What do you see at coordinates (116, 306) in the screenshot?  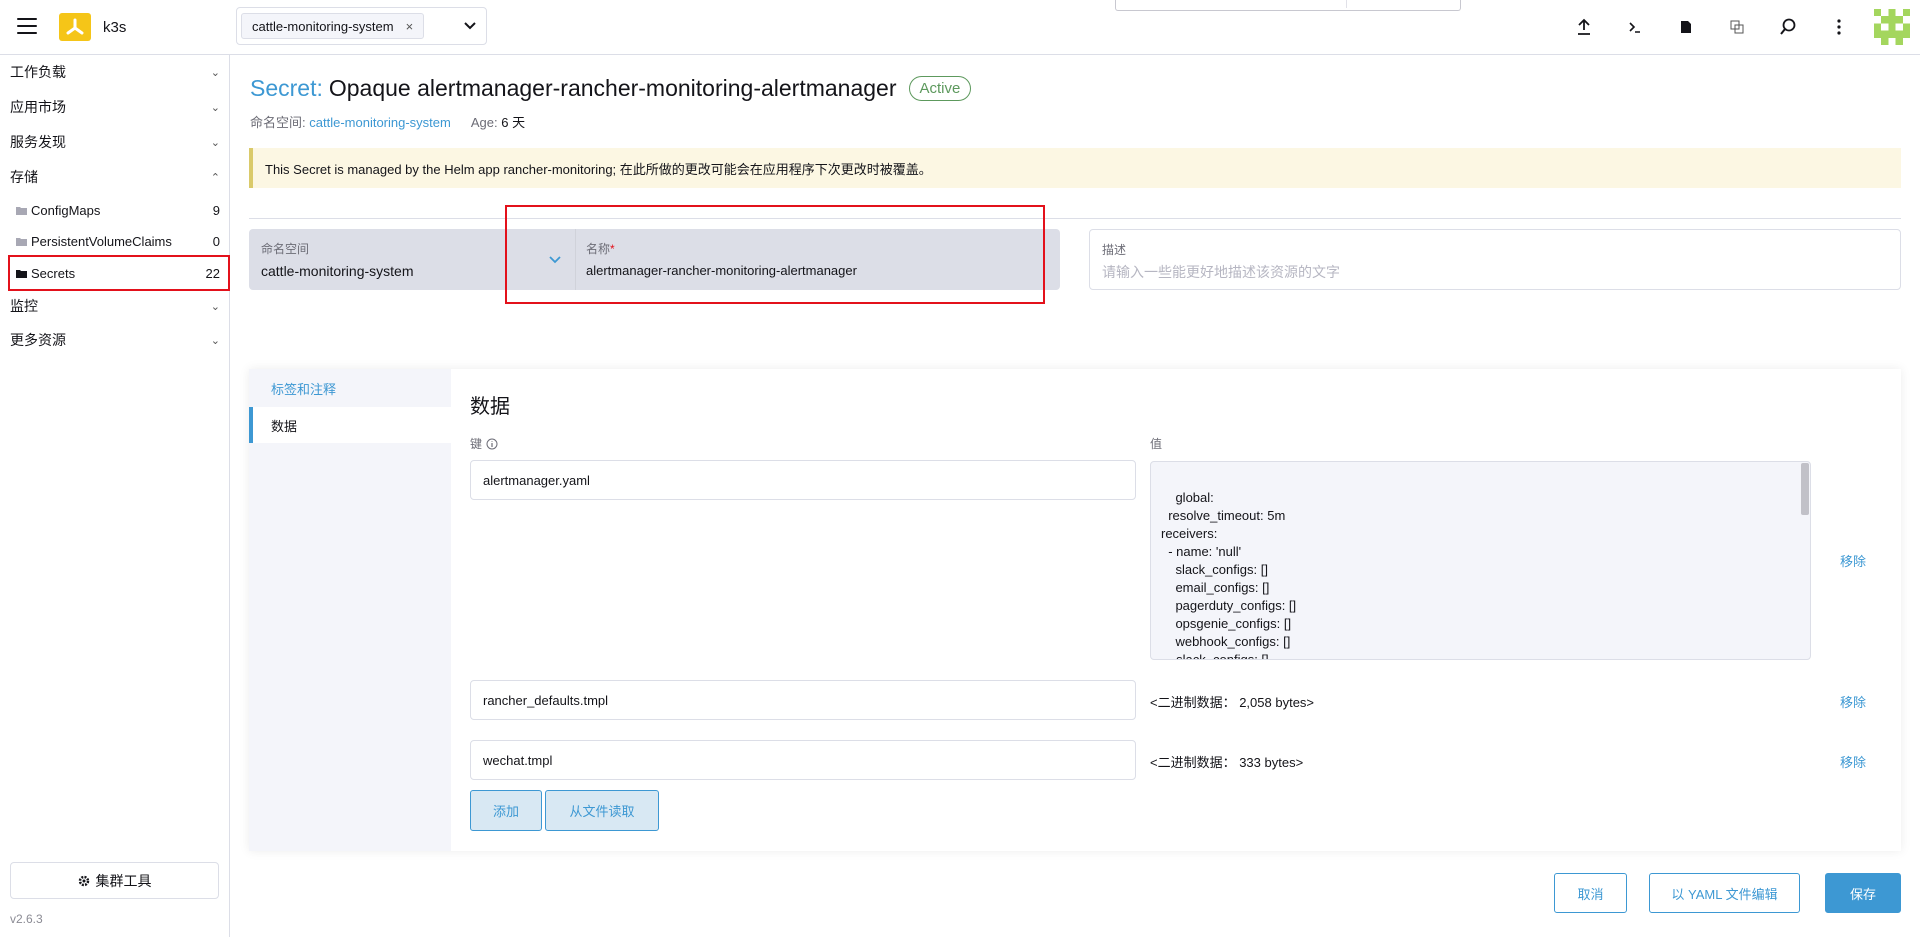 I see `nav-group-monitoring: 监控 ⌄` at bounding box center [116, 306].